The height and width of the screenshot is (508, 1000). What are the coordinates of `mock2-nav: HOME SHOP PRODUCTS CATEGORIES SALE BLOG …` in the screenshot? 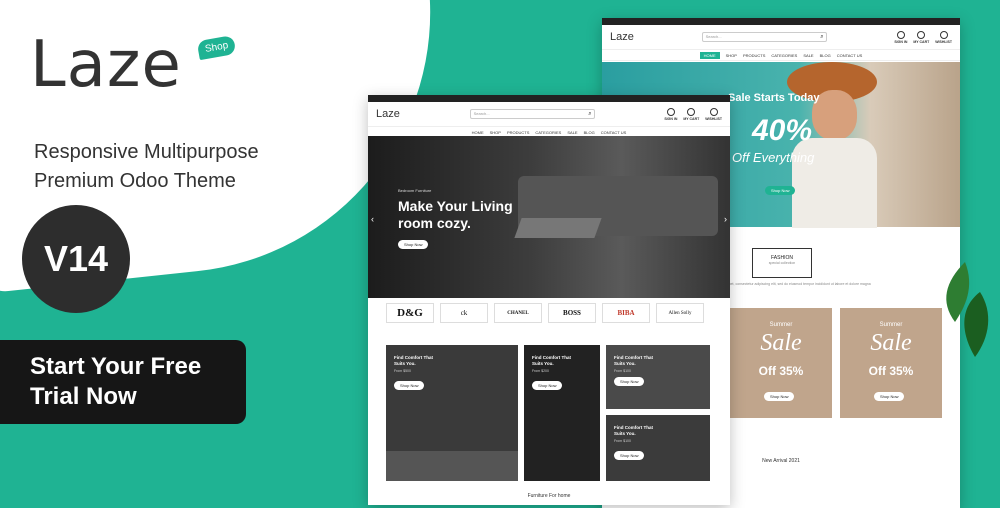 It's located at (781, 55).